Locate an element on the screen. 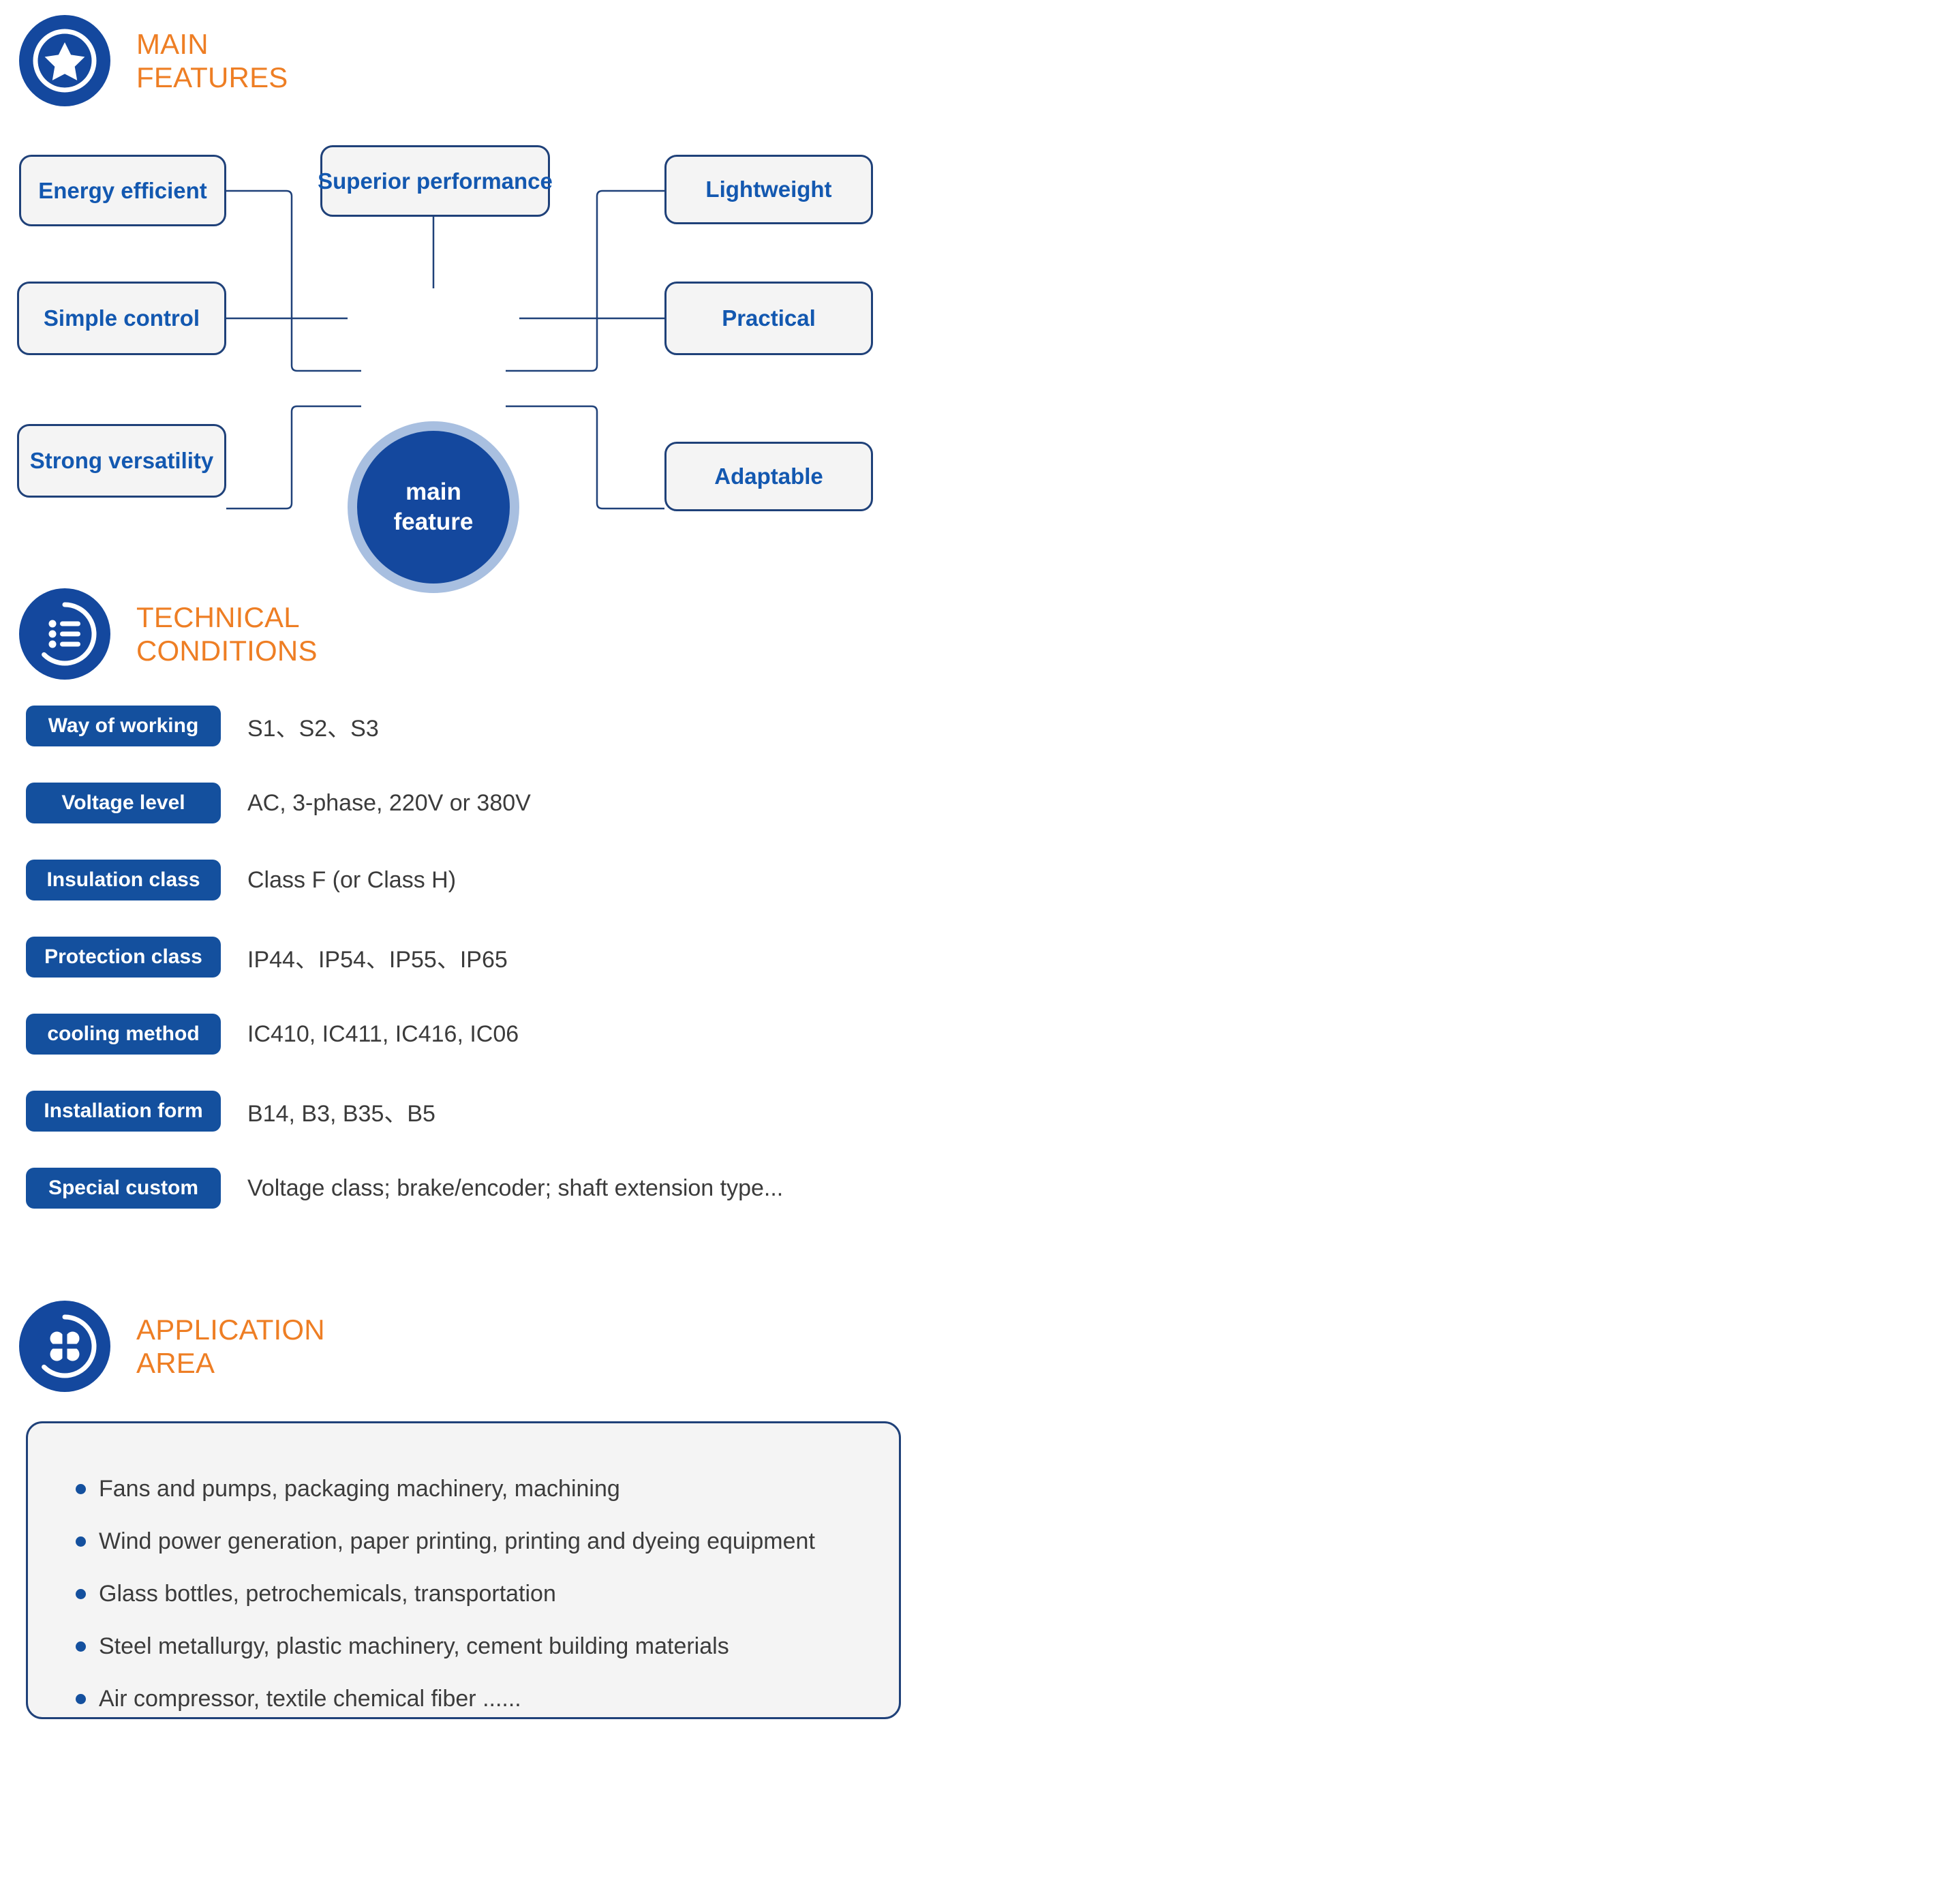 Image resolution: width=1960 pixels, height=1878 pixels. spec-label: Voltage level is located at coordinates (123, 802).